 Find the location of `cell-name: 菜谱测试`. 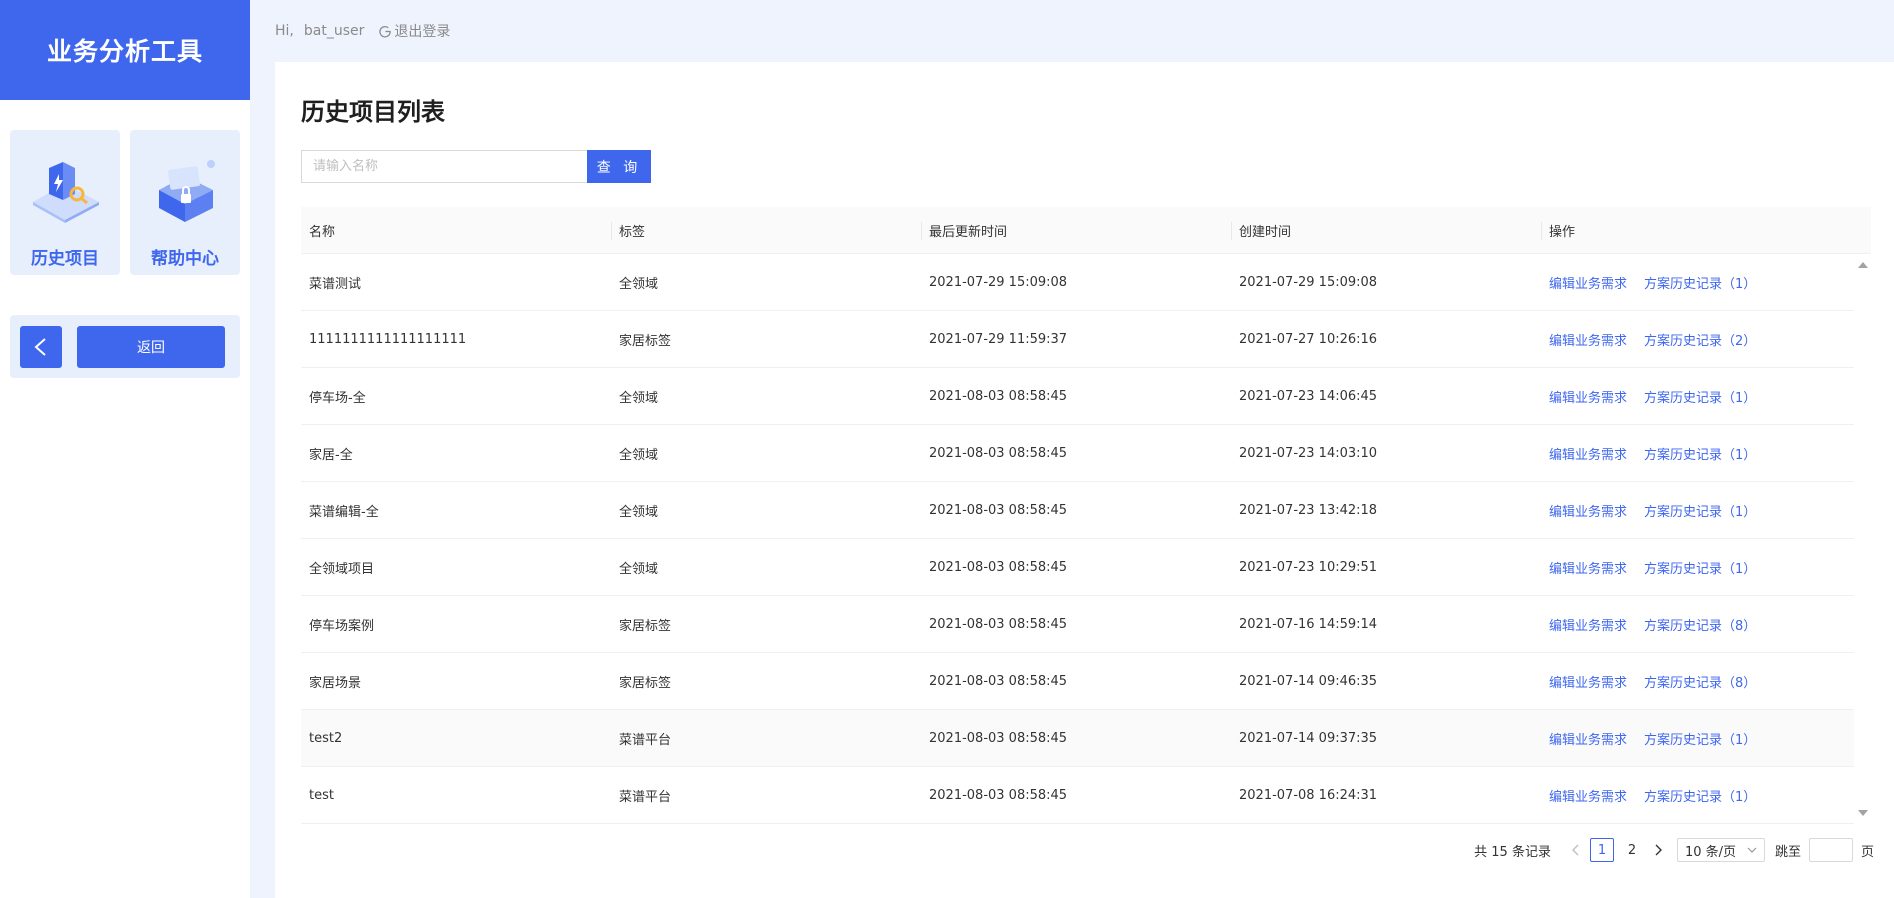

cell-name: 菜谱测试 is located at coordinates (335, 284).